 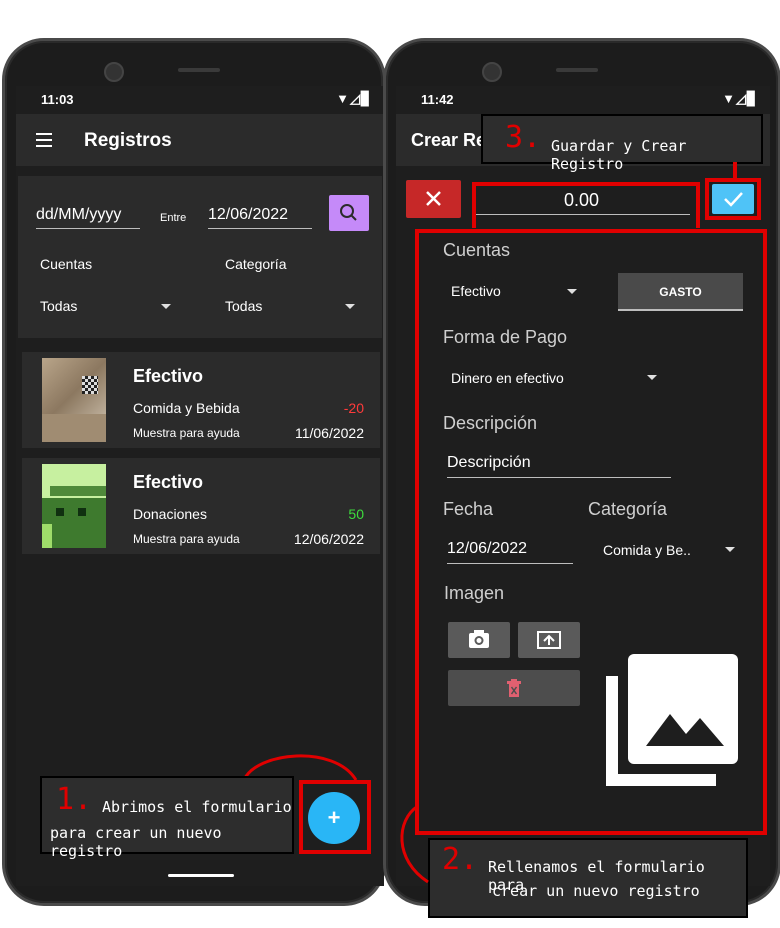 What do you see at coordinates (577, 70) in the screenshot?
I see `right-speaker` at bounding box center [577, 70].